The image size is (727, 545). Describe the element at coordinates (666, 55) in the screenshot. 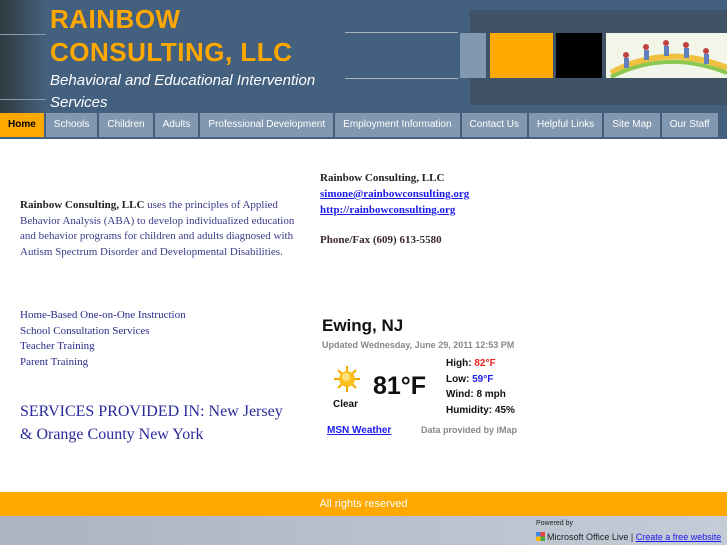

I see `rainbow-kids-image` at that location.